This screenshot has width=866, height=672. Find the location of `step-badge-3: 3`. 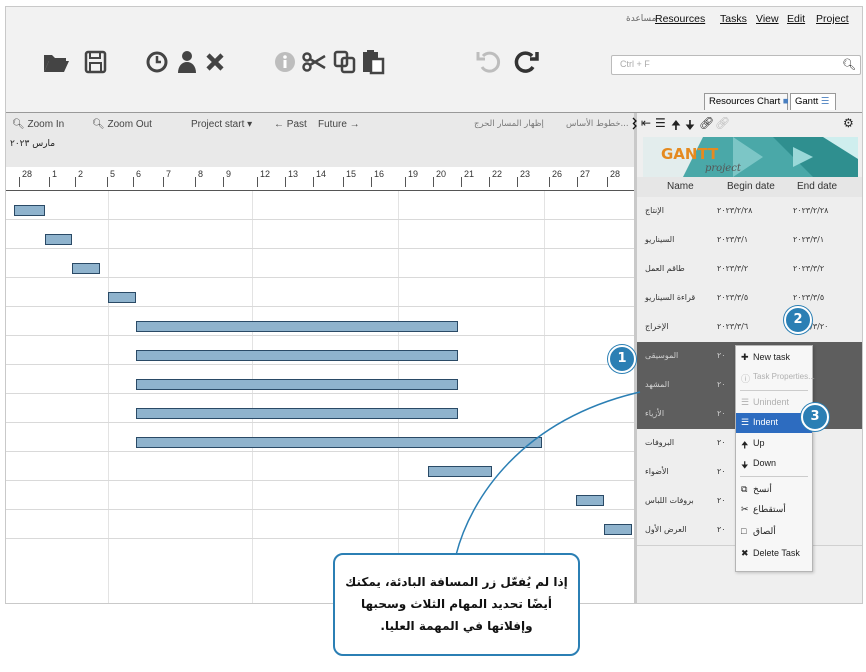

step-badge-3: 3 is located at coordinates (815, 417).